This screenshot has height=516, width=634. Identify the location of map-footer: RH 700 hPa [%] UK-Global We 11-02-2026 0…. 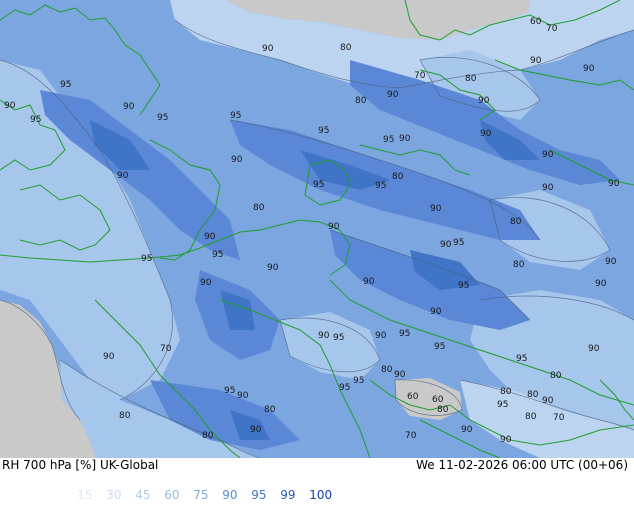
(317, 480).